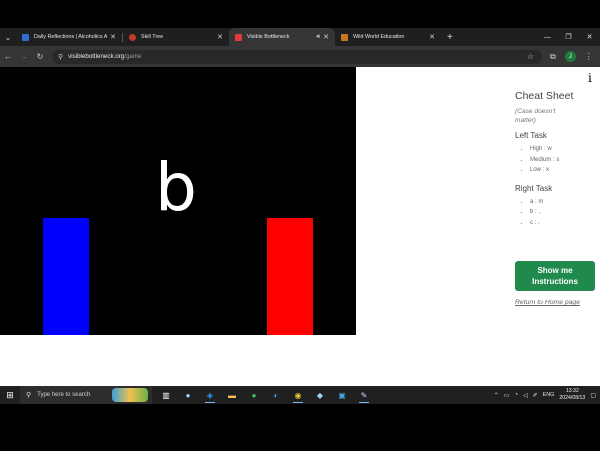 The width and height of the screenshot is (600, 451). I want to click on new-tab-plus-icon: +, so click(450, 37).